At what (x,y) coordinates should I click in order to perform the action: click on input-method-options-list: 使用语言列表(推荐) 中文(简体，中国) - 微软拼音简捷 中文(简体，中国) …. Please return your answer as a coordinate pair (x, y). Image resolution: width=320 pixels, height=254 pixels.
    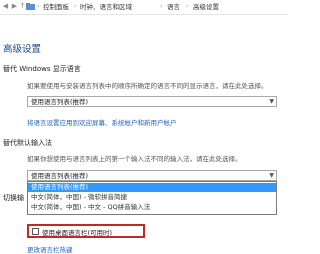
    Looking at the image, I should click on (152, 198).